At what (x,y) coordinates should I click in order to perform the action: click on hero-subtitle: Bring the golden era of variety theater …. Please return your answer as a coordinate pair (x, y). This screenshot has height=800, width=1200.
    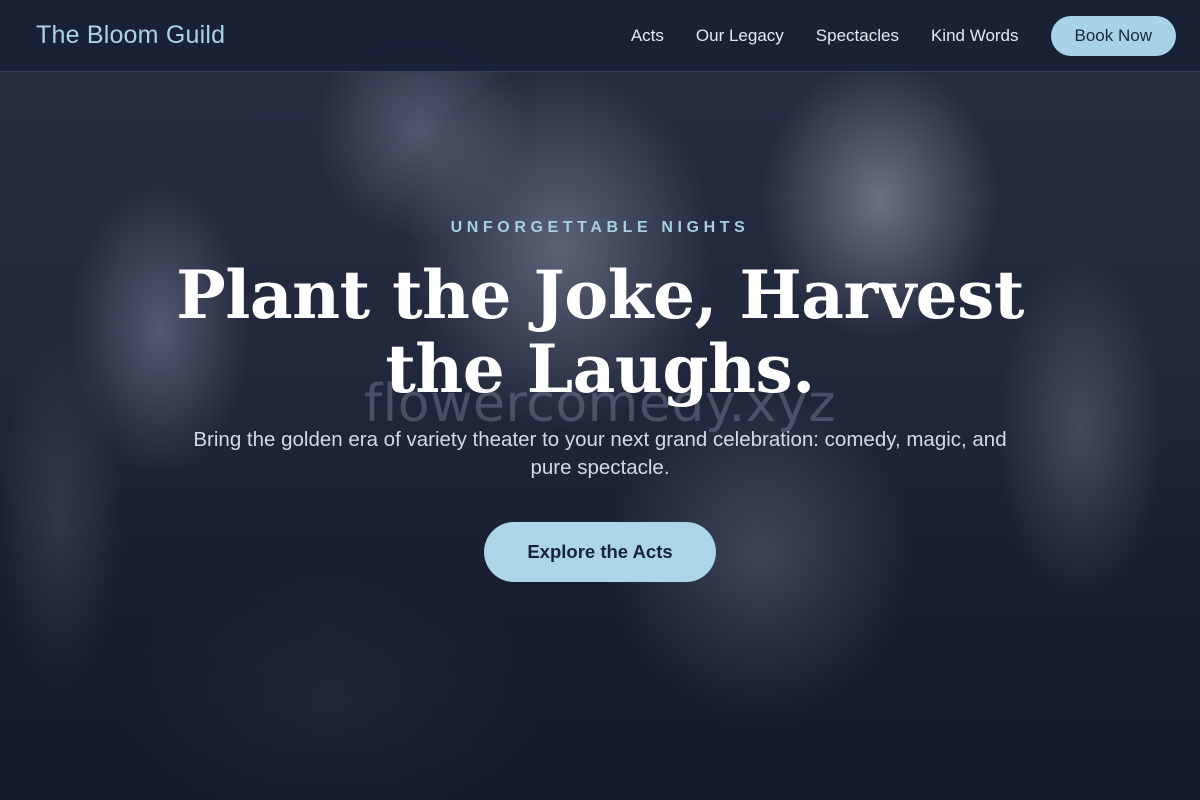
    Looking at the image, I should click on (600, 453).